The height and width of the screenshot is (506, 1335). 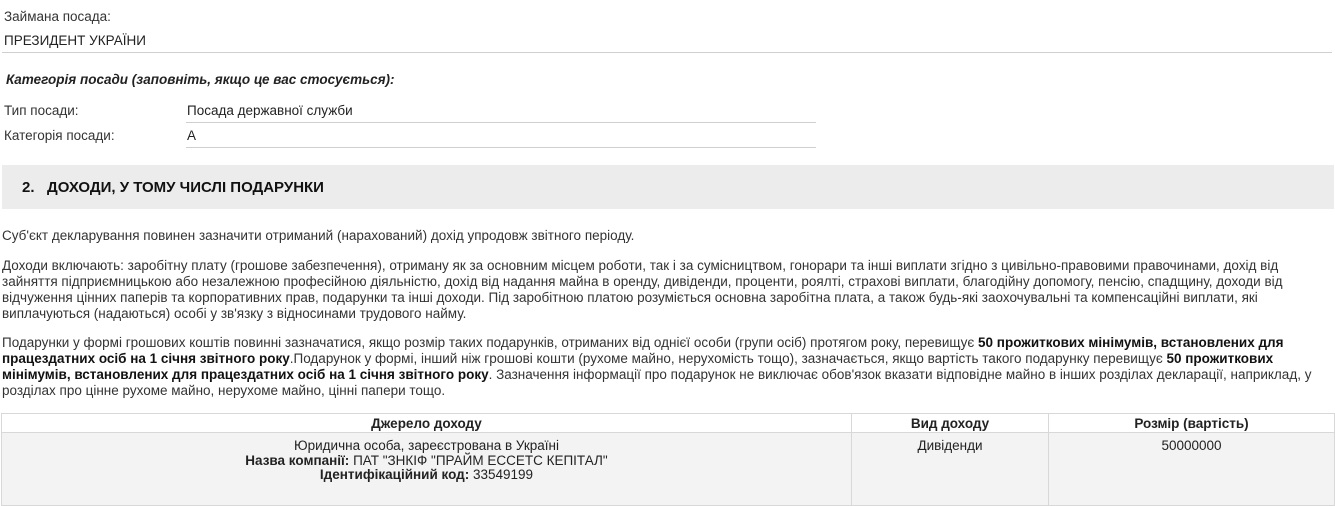 What do you see at coordinates (950, 469) in the screenshot?
I see `income-type-cell: Дивіденди` at bounding box center [950, 469].